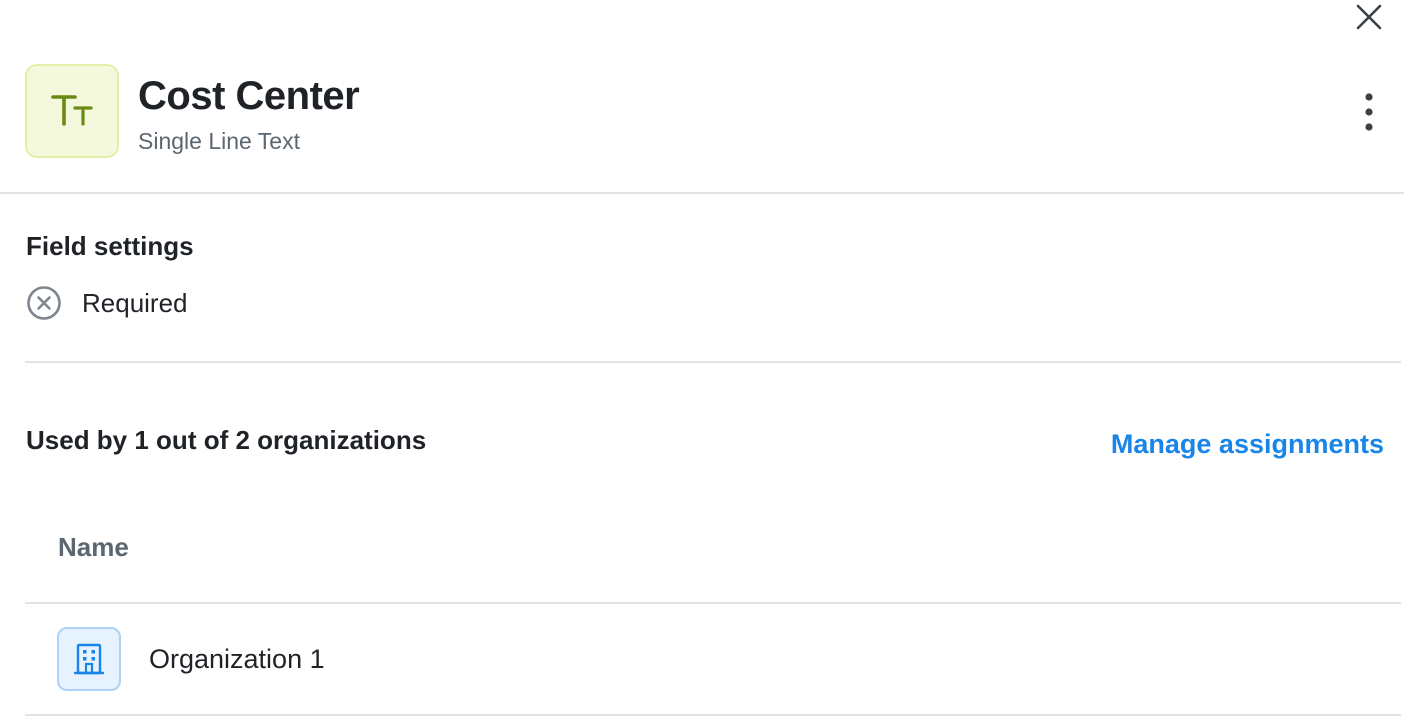 The height and width of the screenshot is (728, 1404). What do you see at coordinates (713, 362) in the screenshot?
I see `settings-divider` at bounding box center [713, 362].